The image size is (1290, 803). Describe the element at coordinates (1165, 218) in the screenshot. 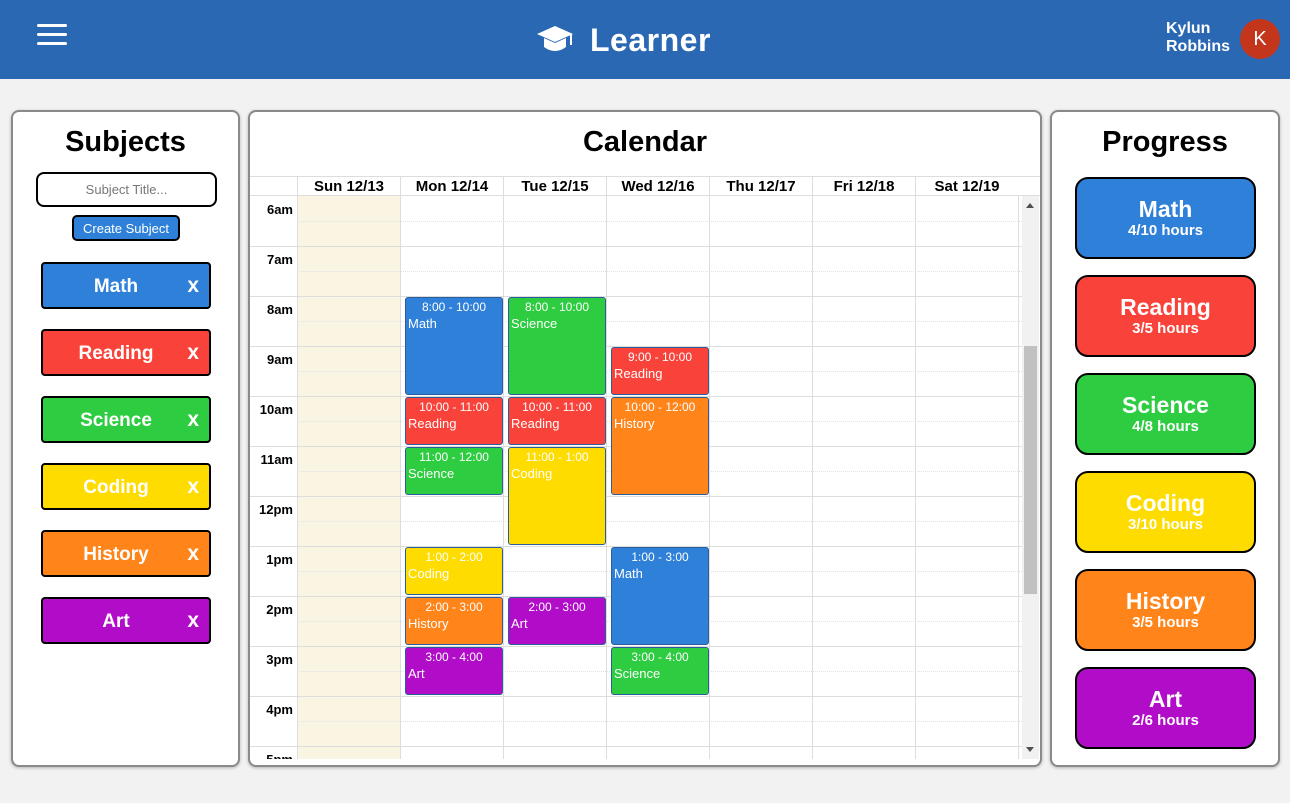

I see `progress-card-math: Math 4/10 hours` at that location.